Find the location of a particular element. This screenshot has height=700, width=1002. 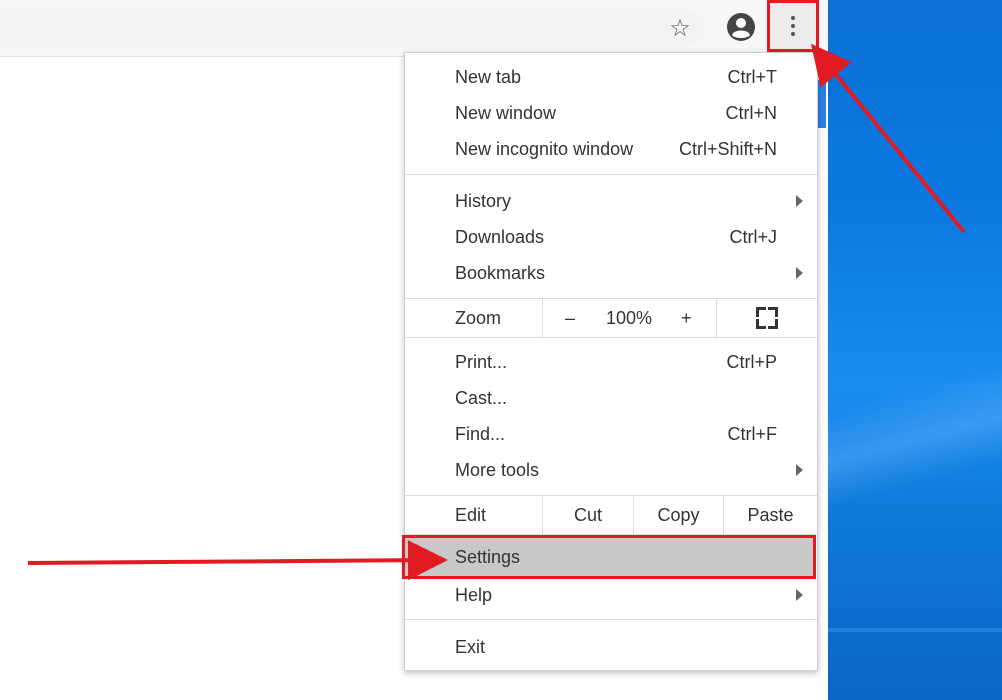

copy-label: Copy is located at coordinates (678, 514).